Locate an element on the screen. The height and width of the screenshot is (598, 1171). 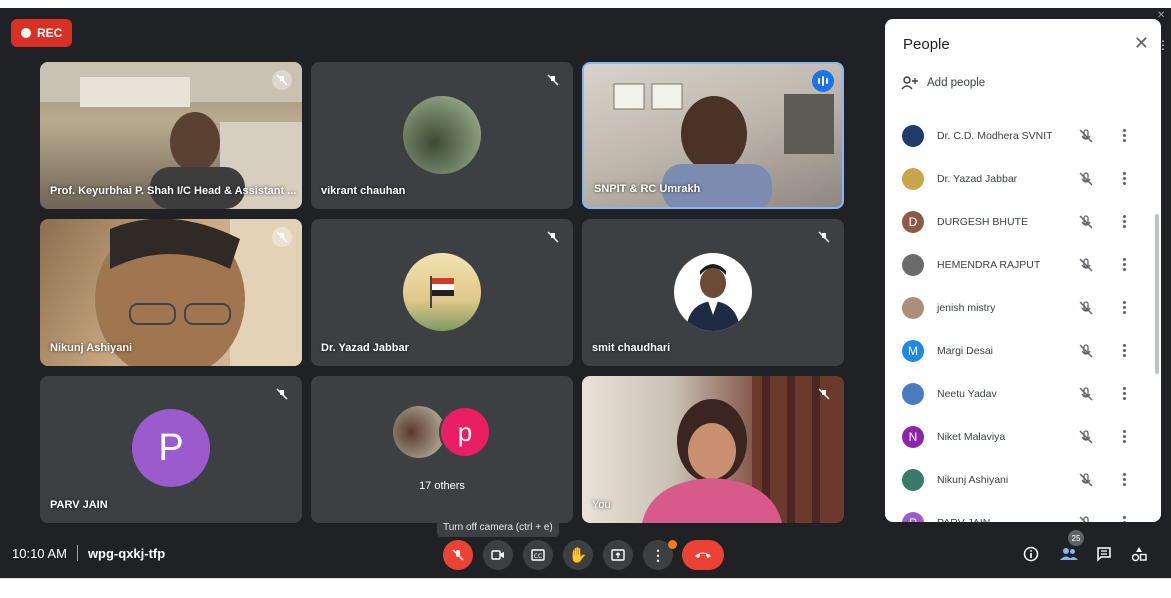
camera-icon is located at coordinates (497, 555).